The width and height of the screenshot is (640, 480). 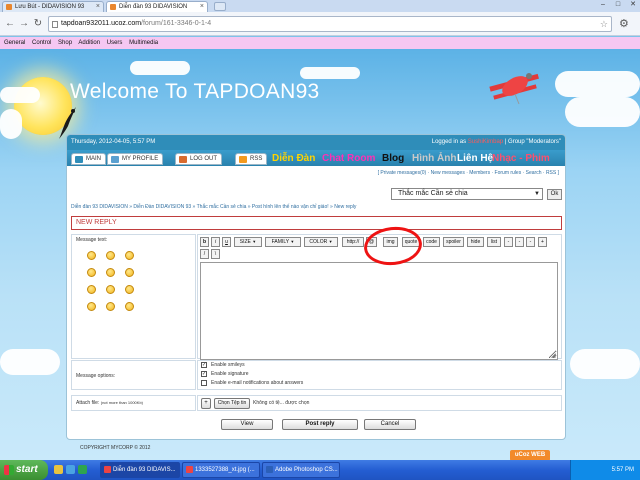 I want to click on family-label: FAMILY, so click(x=280, y=242).